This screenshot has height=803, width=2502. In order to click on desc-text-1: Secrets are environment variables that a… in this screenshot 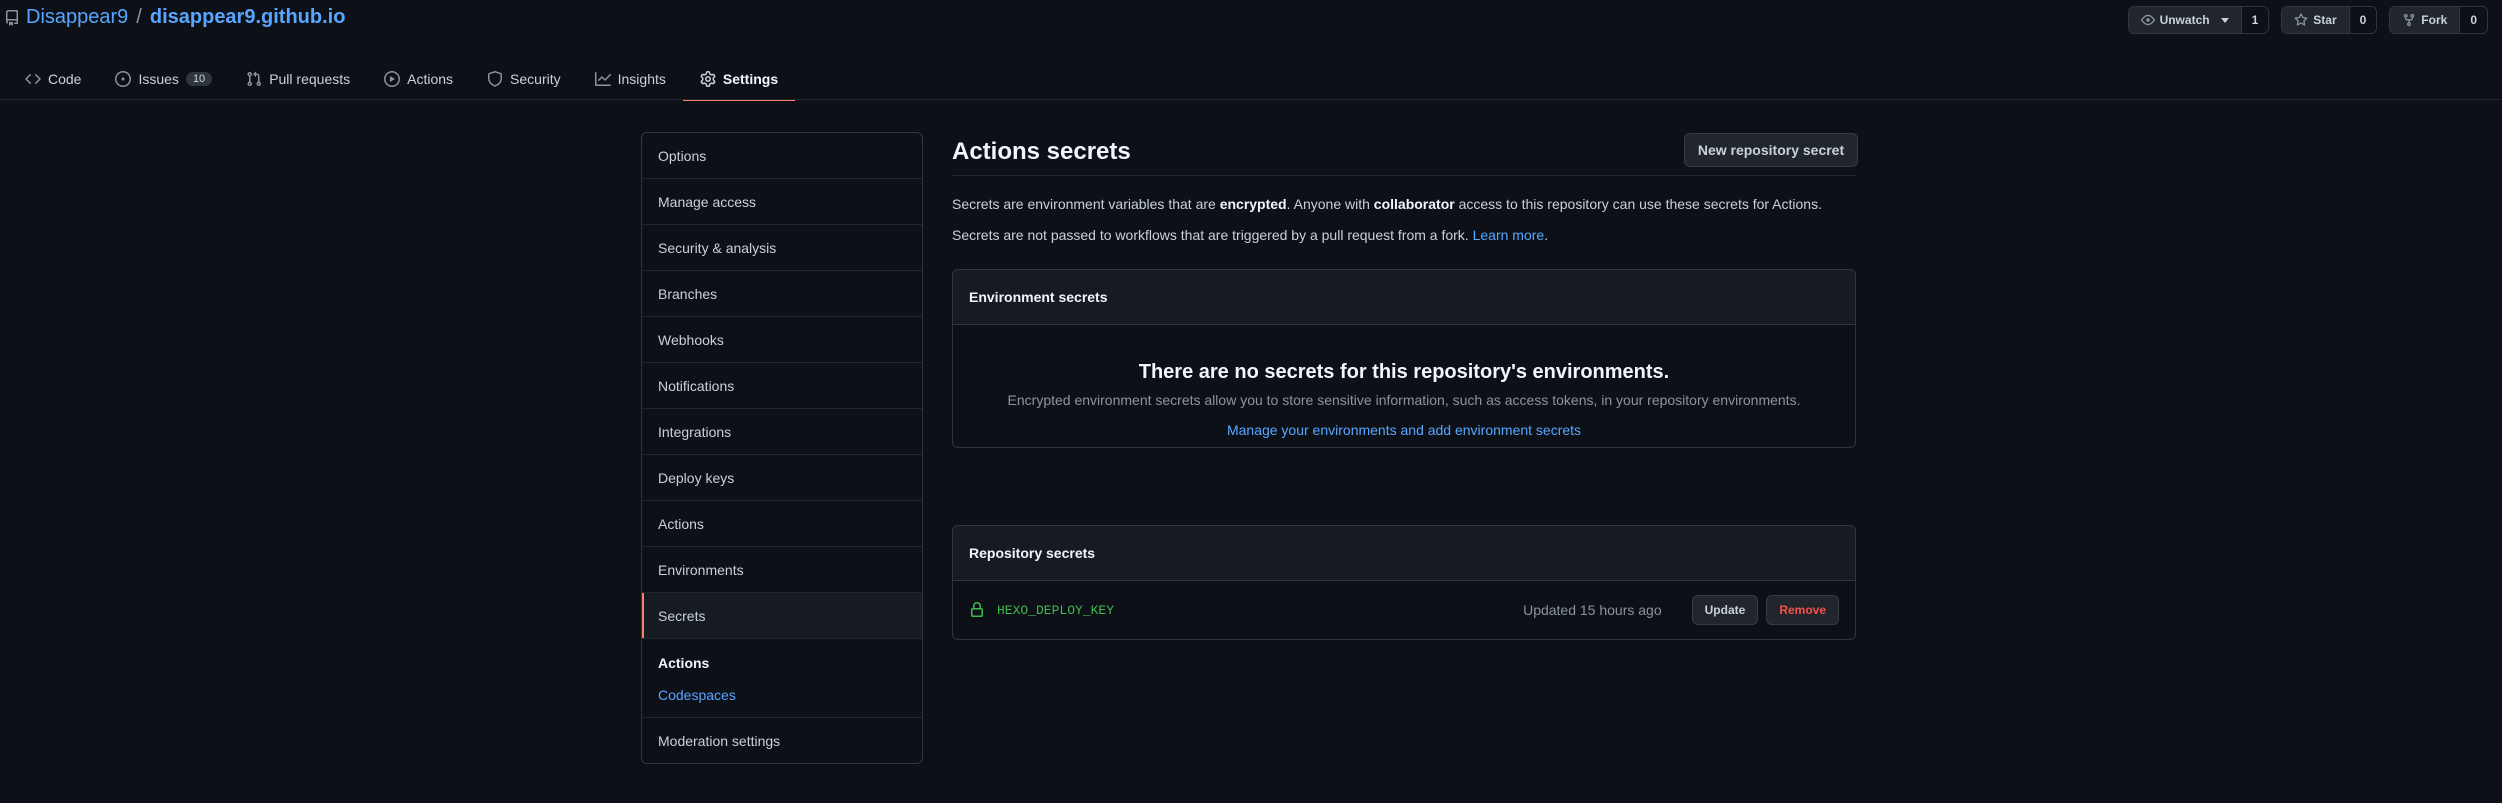, I will do `click(1086, 204)`.